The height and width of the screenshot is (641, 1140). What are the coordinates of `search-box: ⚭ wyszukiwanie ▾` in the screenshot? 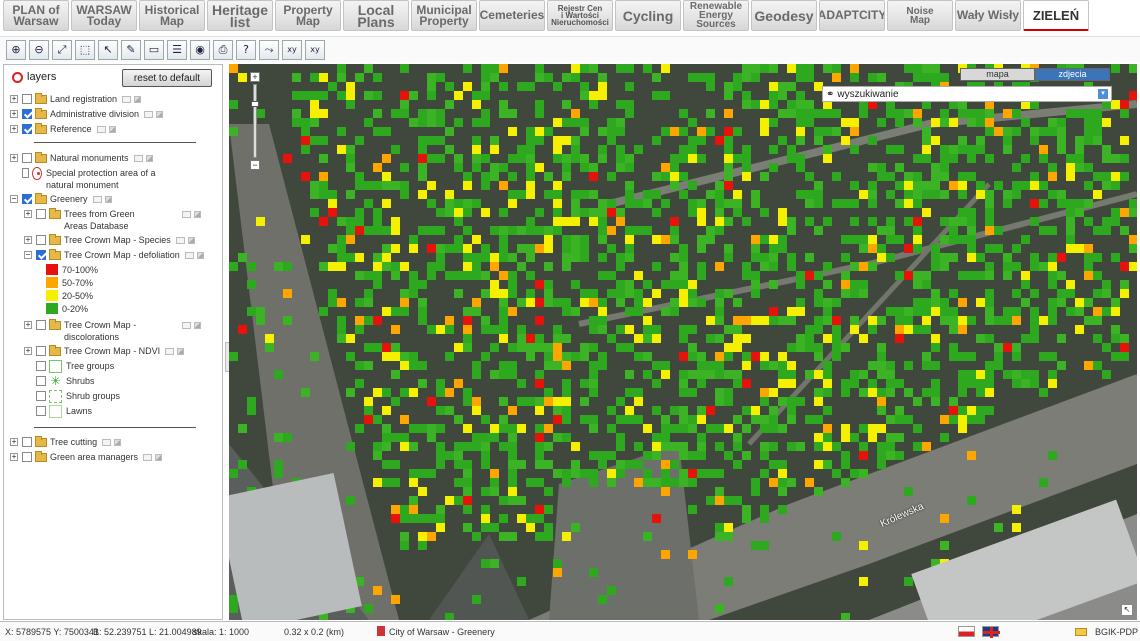 It's located at (967, 94).